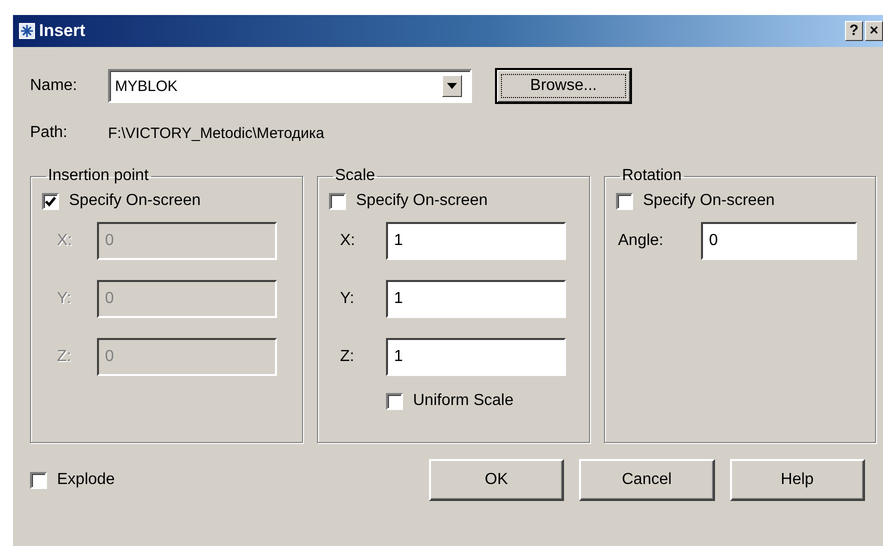 This screenshot has height=546, width=883. Describe the element at coordinates (62, 31) in the screenshot. I see `window-title: Insert` at that location.